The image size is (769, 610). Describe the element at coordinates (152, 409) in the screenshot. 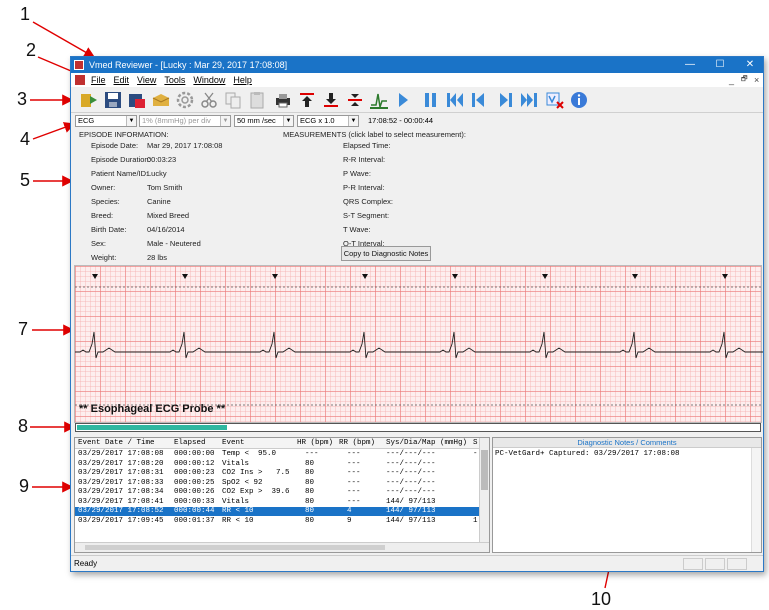

I see `probe-label: ** Esophageal ECG Probe **` at that location.